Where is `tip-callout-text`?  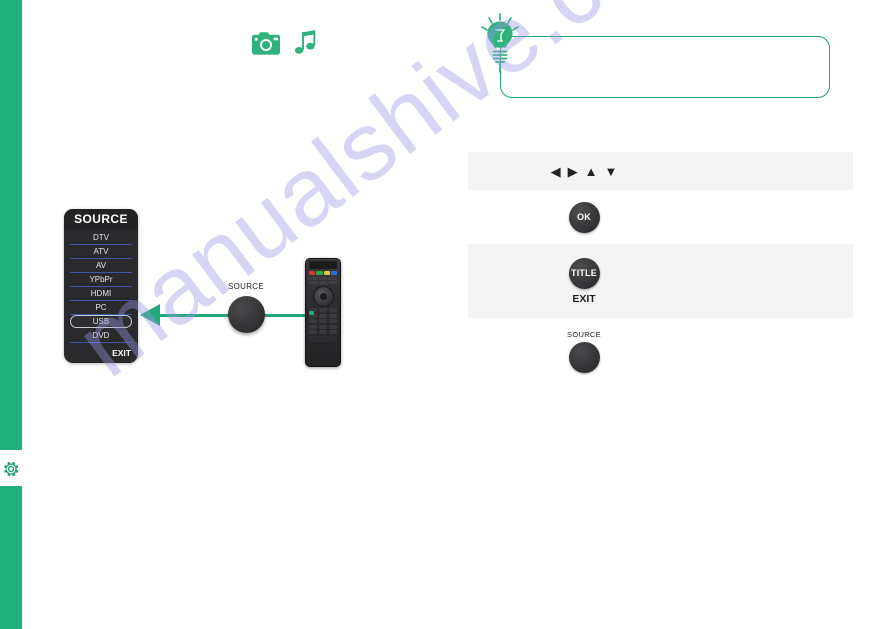
tip-callout-text is located at coordinates (665, 47).